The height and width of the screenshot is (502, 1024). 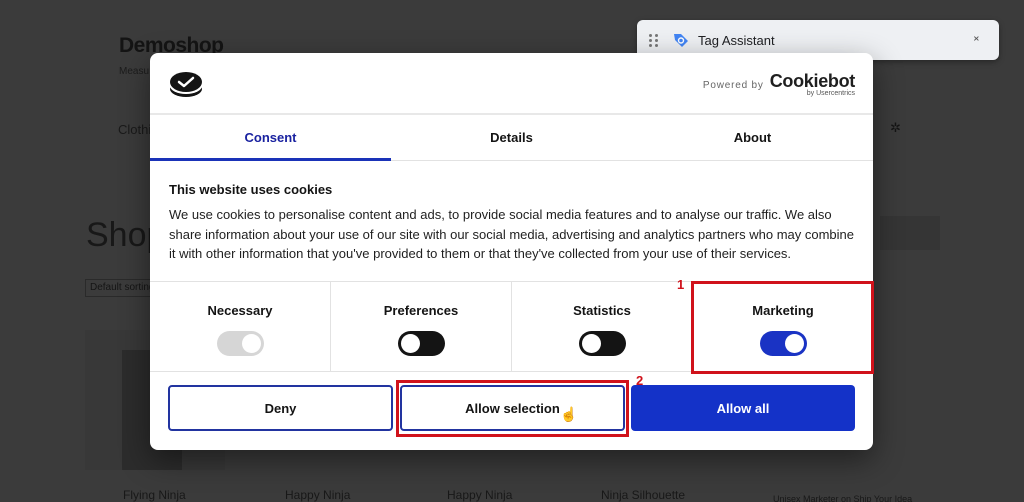 What do you see at coordinates (843, 498) in the screenshot?
I see `product-name: Unisex Marketer on Ship Your Idea` at bounding box center [843, 498].